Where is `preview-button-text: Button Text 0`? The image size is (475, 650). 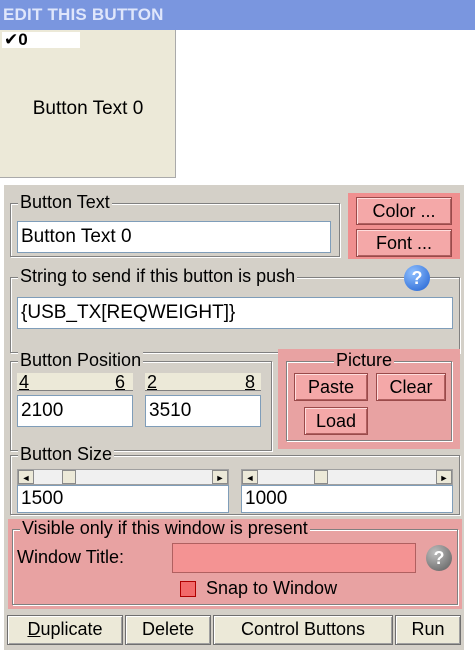 preview-button-text: Button Text 0 is located at coordinates (88, 108).